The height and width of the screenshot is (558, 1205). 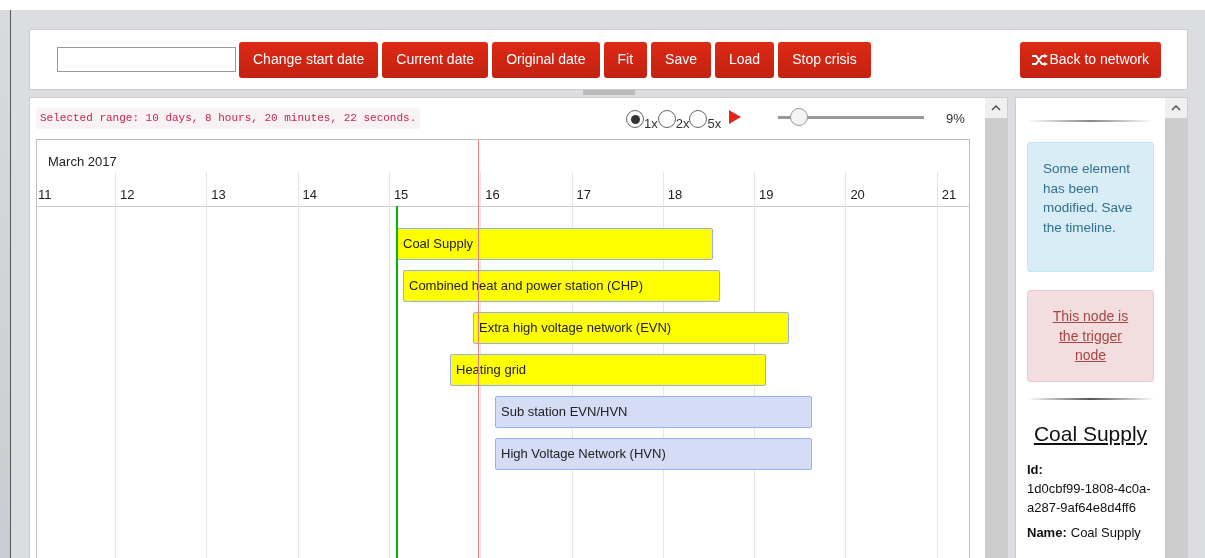 I want to click on timeline-item: Coal Supply, so click(x=555, y=244).